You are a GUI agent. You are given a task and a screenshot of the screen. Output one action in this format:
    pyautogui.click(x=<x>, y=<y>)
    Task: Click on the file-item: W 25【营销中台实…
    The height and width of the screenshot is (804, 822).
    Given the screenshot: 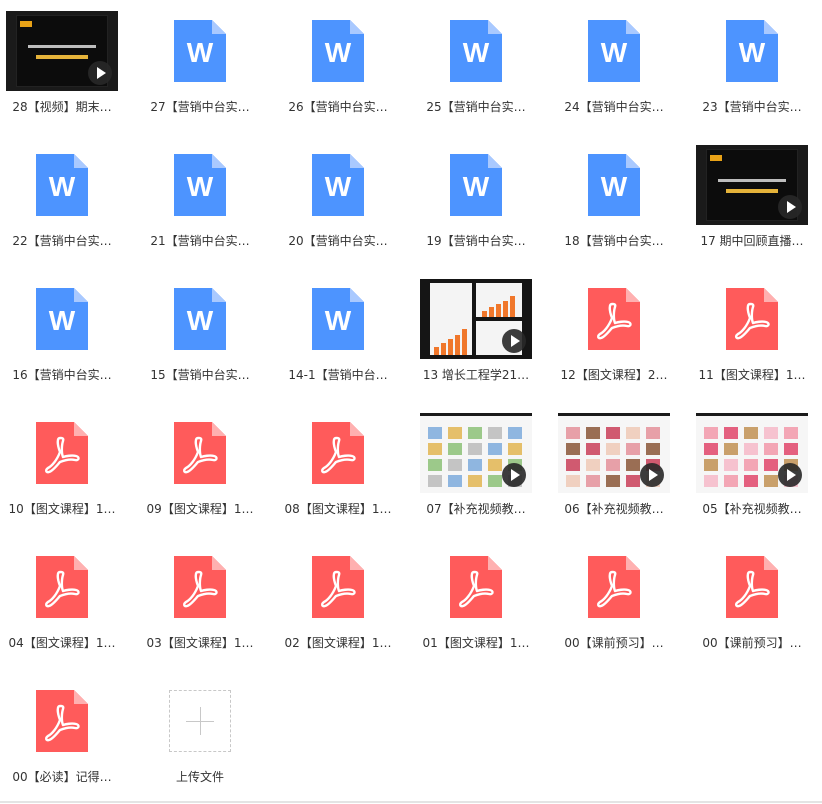 What is the action you would take?
    pyautogui.click(x=476, y=67)
    